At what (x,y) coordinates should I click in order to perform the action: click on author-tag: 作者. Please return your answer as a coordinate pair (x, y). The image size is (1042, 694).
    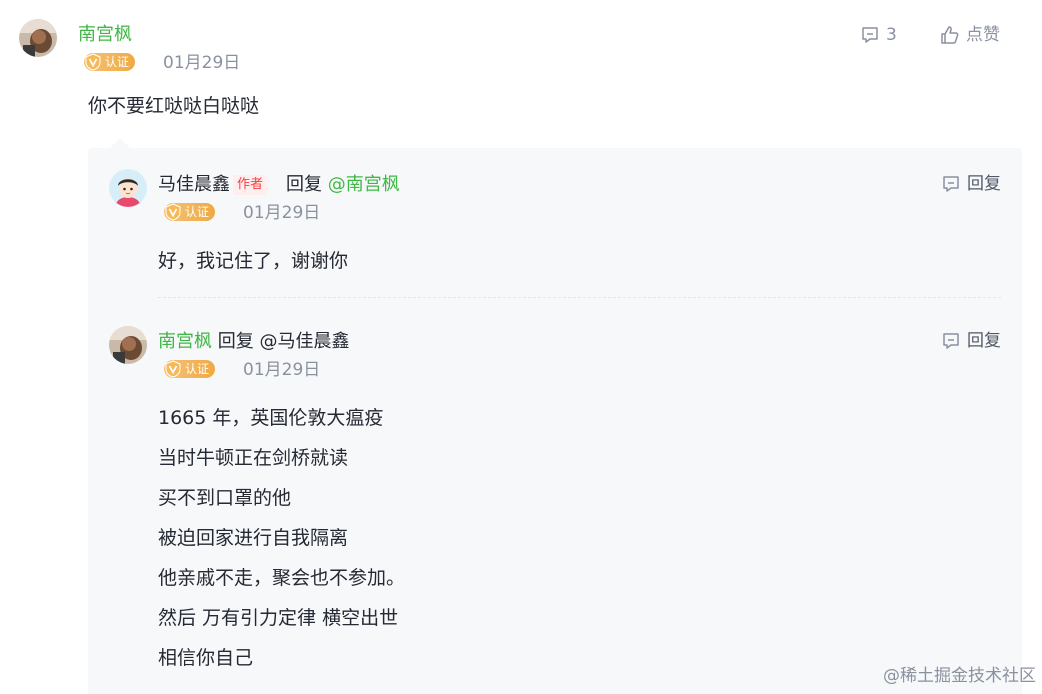
    Looking at the image, I should click on (250, 185).